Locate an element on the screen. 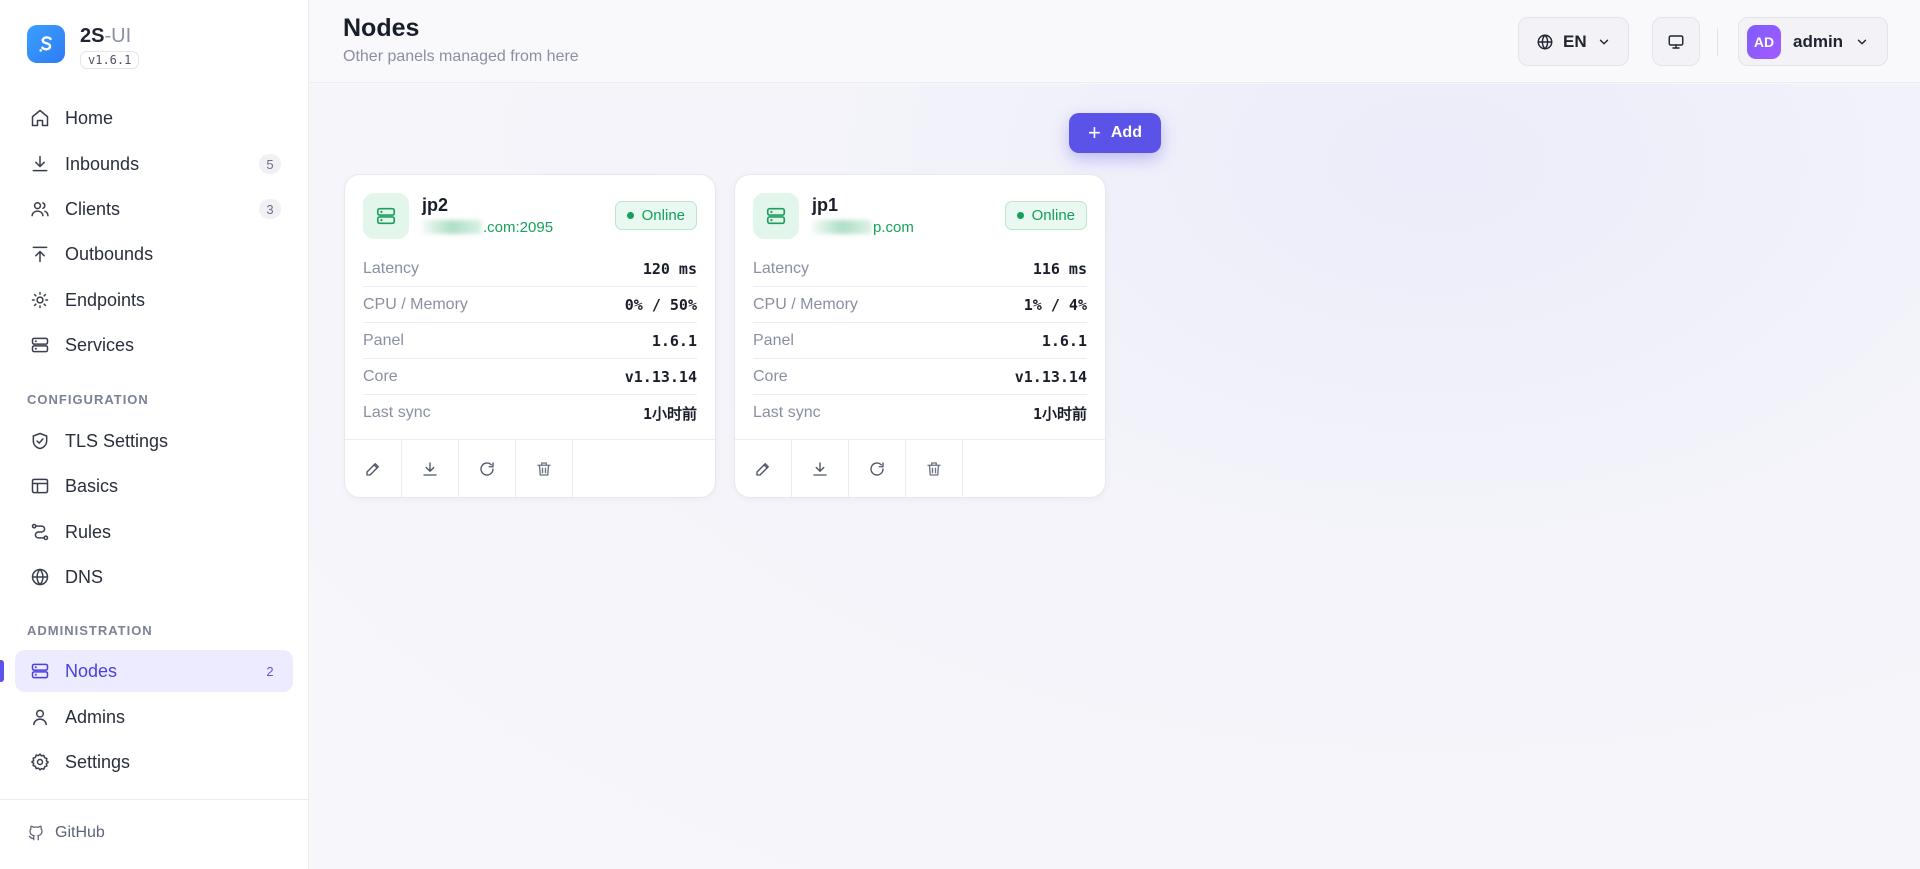 This screenshot has width=1920, height=869. brand-name: 2S-UI is located at coordinates (106, 36).